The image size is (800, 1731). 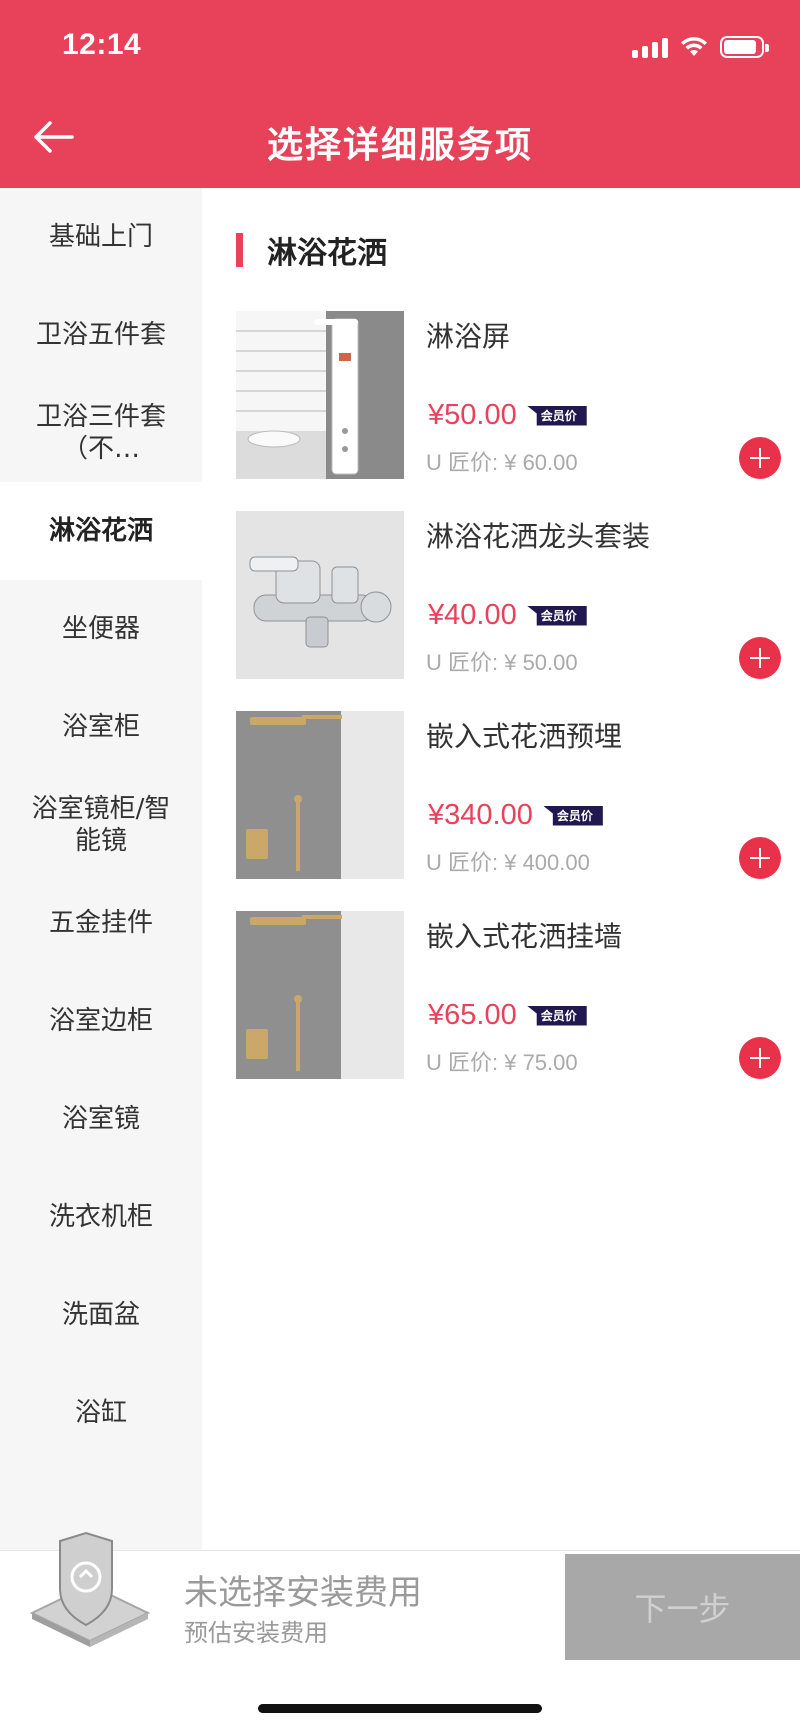 I want to click on price-row: ¥50.00 会员价, so click(x=507, y=415).